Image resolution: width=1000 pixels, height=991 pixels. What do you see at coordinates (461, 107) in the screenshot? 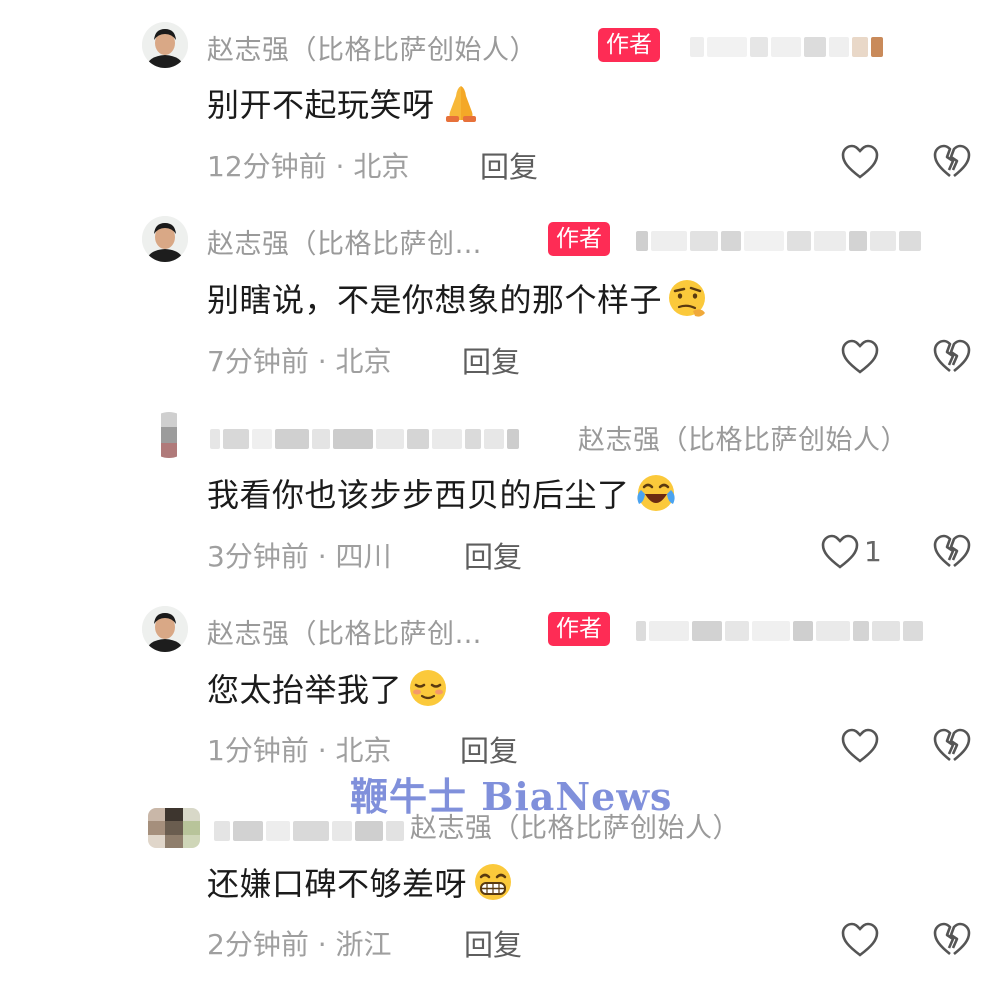
I see `pray-emoji-icon` at bounding box center [461, 107].